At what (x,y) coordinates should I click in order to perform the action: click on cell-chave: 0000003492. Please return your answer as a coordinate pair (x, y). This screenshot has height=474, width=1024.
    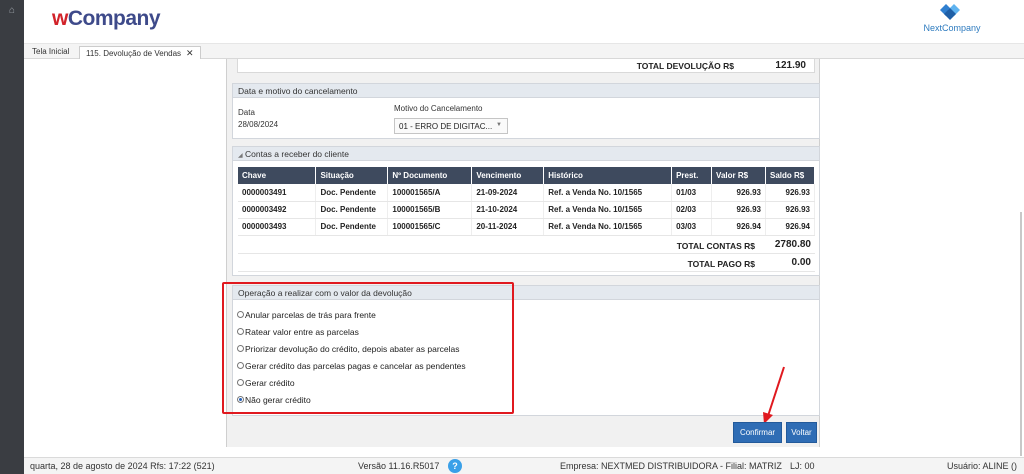
    Looking at the image, I should click on (277, 210).